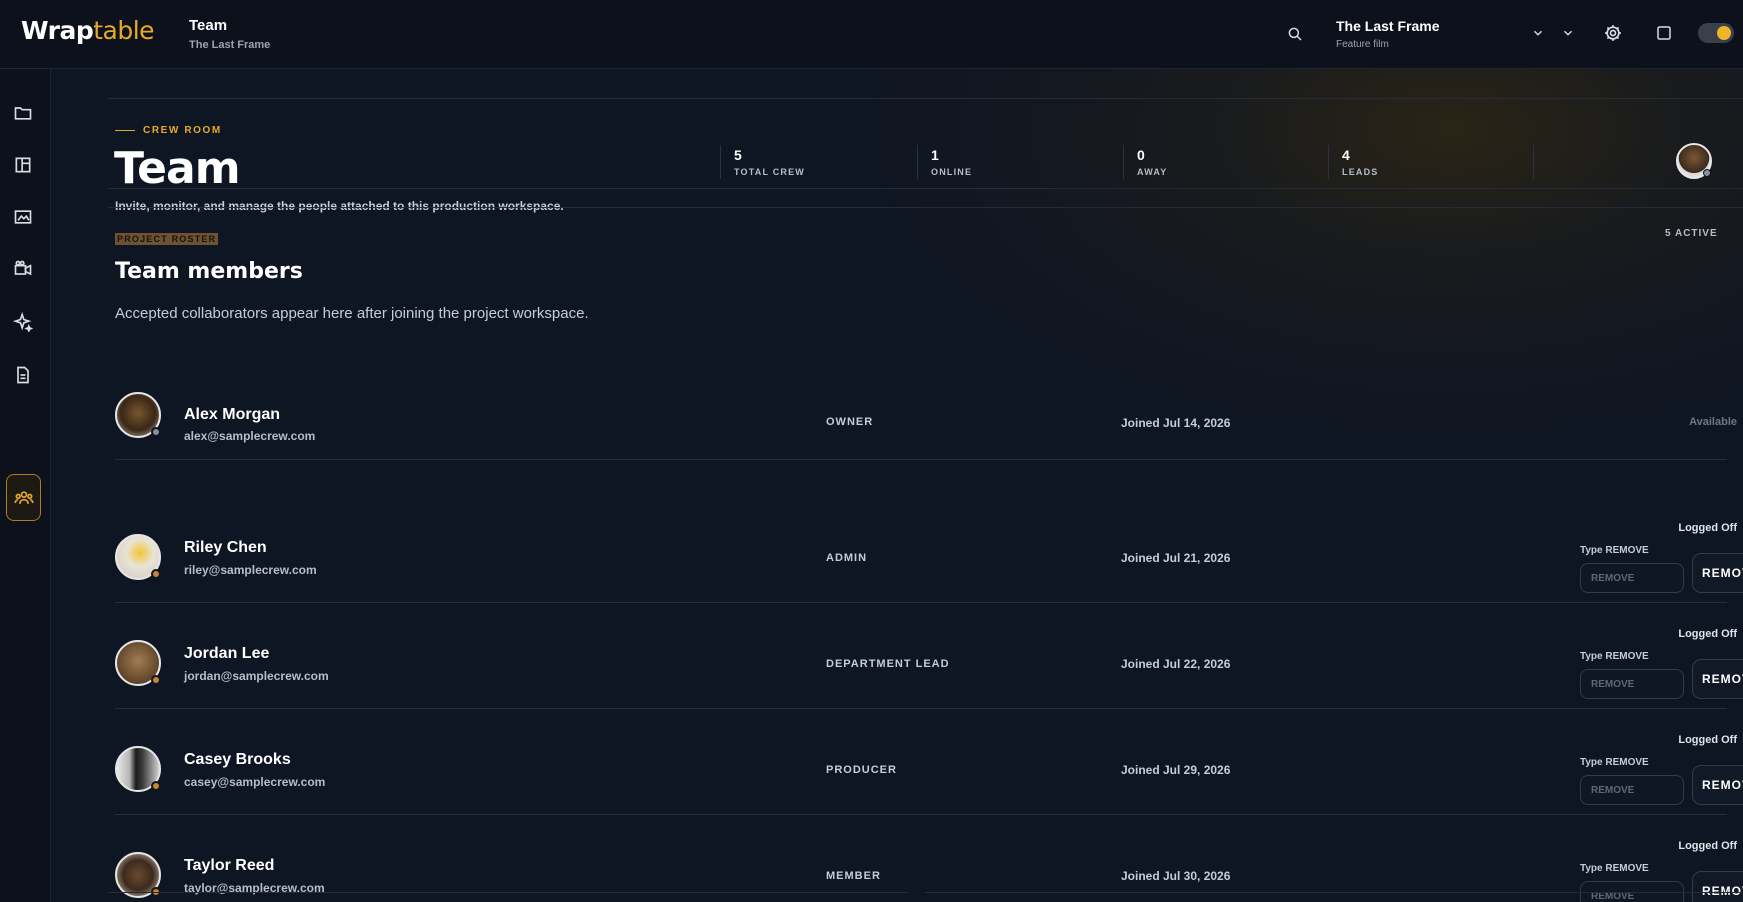 This screenshot has height=902, width=1743. Describe the element at coordinates (1353, 162) in the screenshot. I see `stat-leads: 4 LEADS` at that location.